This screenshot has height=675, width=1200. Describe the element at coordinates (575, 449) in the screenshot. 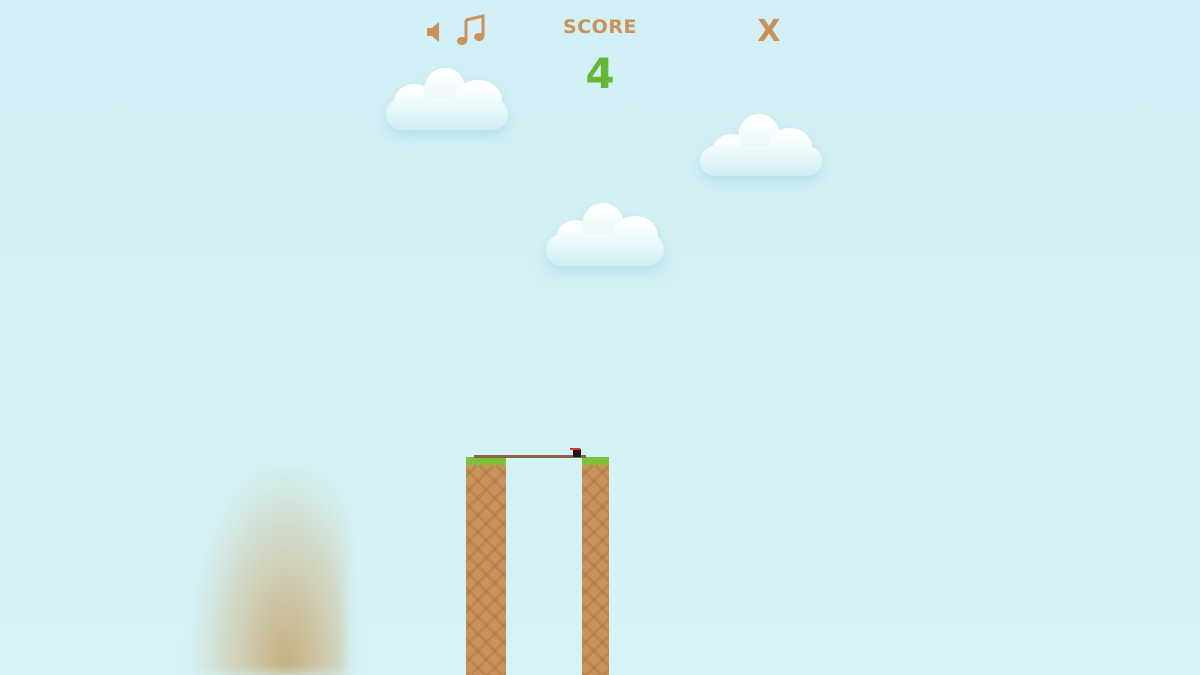

I see `hero-headband` at that location.